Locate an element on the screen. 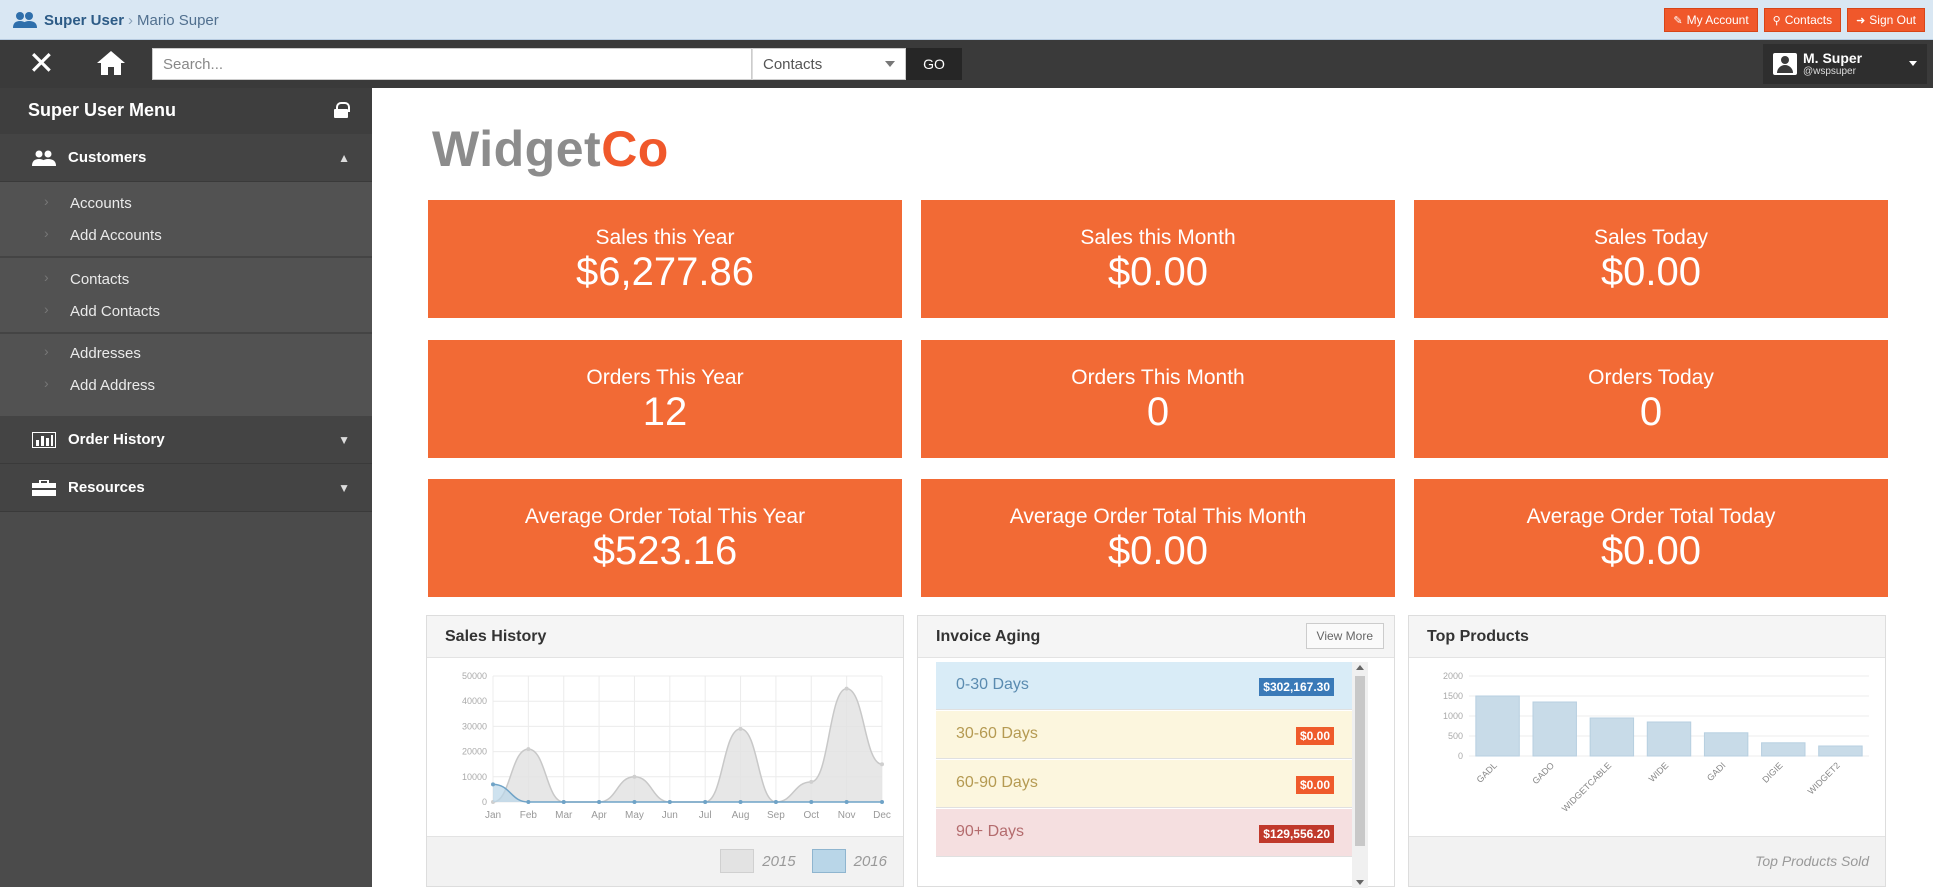 The width and height of the screenshot is (1933, 888). sidebar-item-add-accounts: Add Accounts is located at coordinates (186, 236).